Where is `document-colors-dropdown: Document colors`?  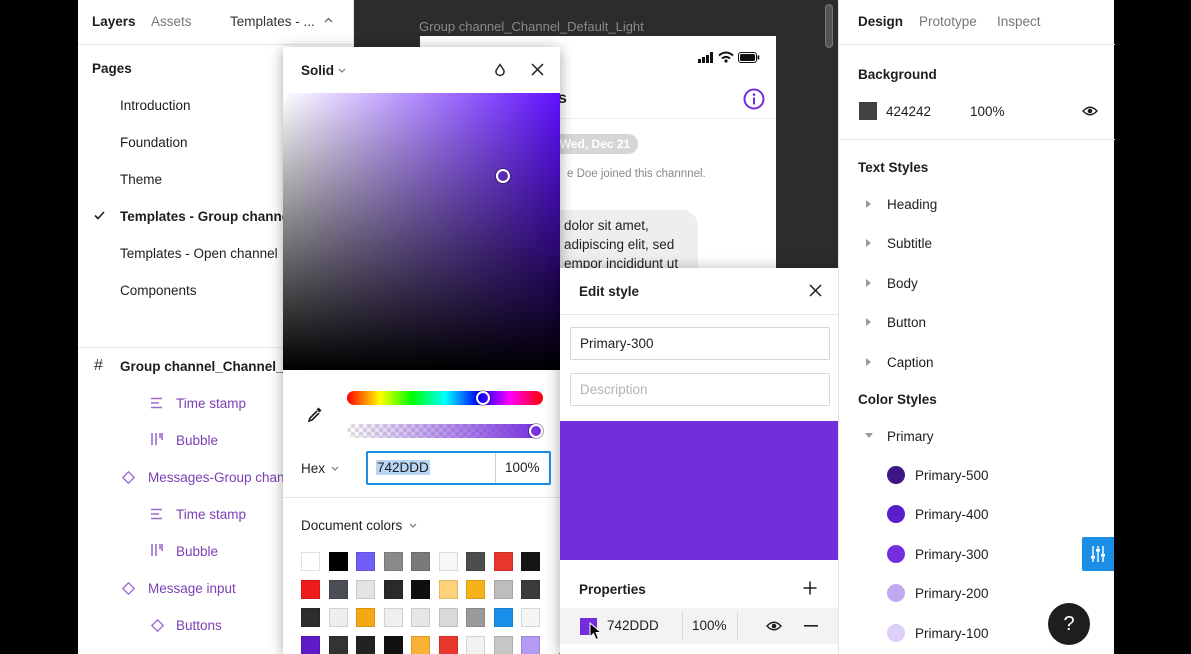 document-colors-dropdown: Document colors is located at coordinates (351, 525).